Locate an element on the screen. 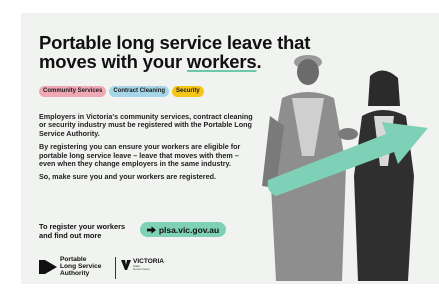  website-link-button: plsa.vic.gov.au is located at coordinates (183, 229).